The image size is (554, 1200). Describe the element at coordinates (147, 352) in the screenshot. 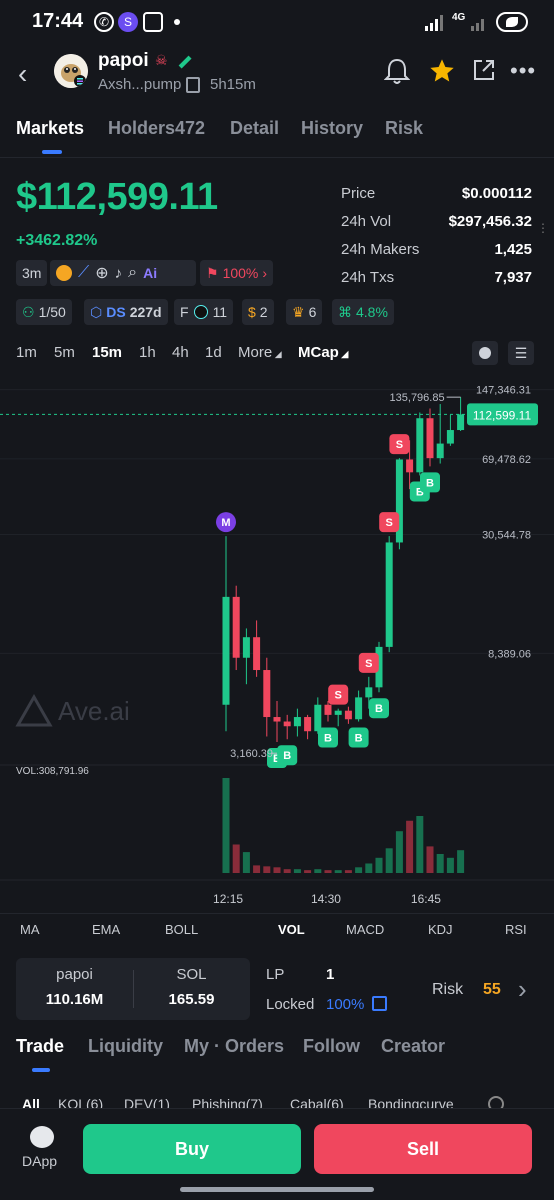

I see `tf-1h: 1h` at that location.